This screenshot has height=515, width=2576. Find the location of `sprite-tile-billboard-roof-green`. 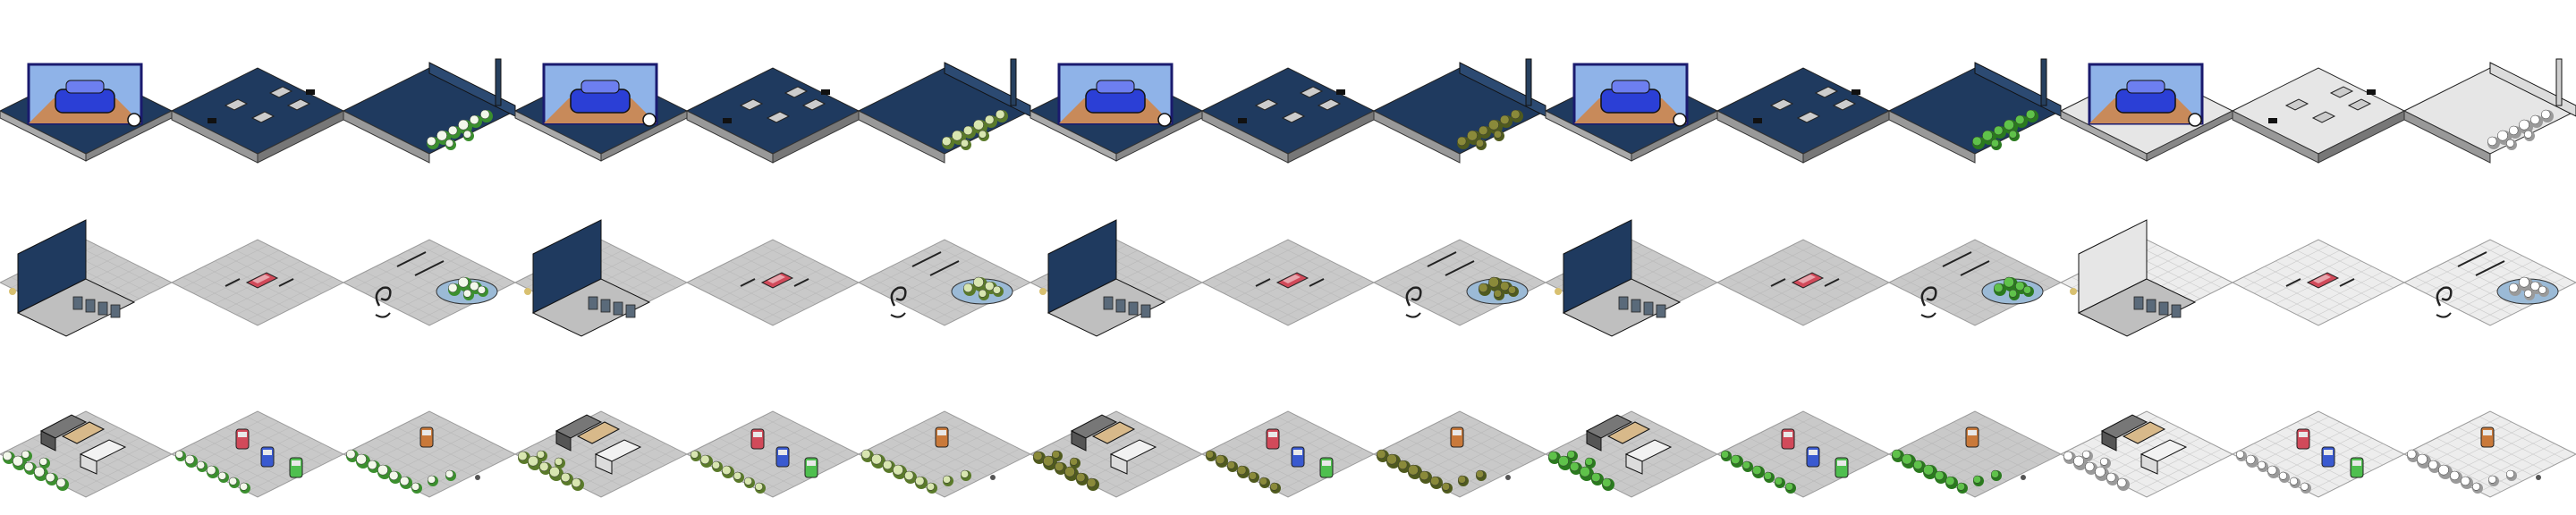

sprite-tile-billboard-roof-green is located at coordinates (1631, 86).